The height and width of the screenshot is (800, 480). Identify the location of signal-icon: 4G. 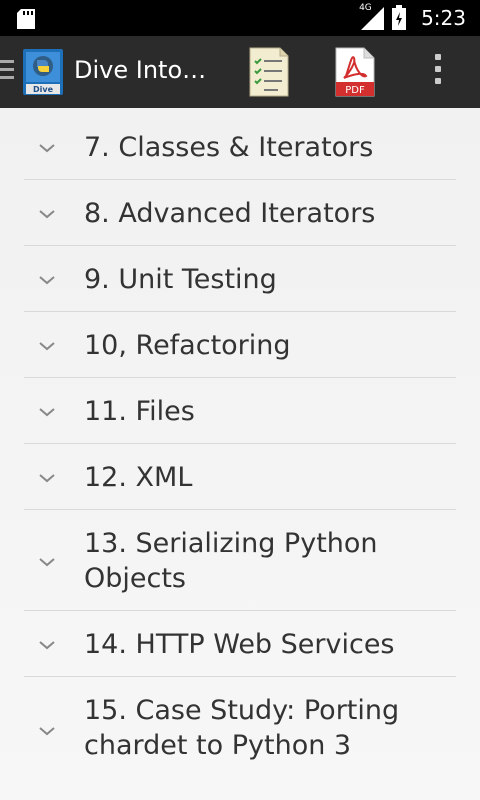
(372, 17).